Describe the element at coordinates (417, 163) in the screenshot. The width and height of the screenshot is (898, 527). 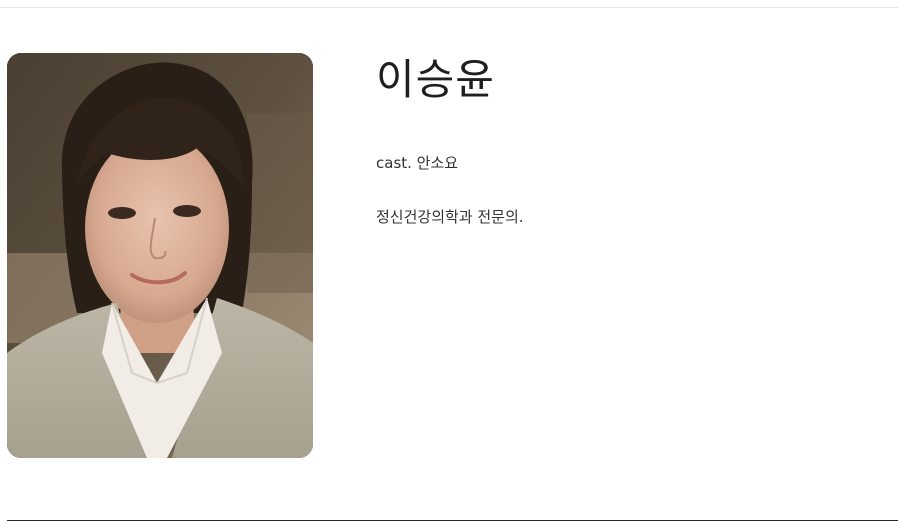
I see `cast-credit: cast. 안소요` at that location.